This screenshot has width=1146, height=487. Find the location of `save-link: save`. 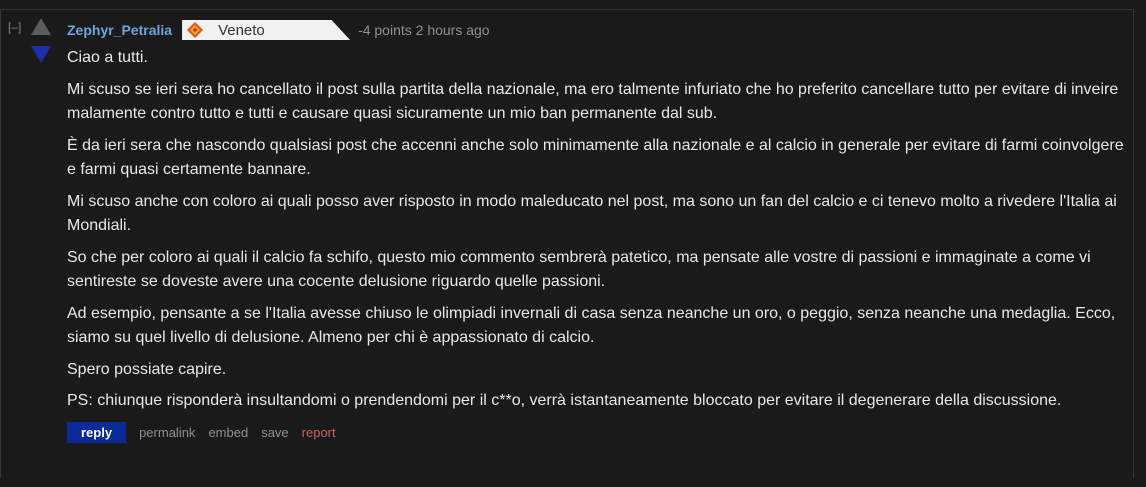

save-link: save is located at coordinates (274, 432).